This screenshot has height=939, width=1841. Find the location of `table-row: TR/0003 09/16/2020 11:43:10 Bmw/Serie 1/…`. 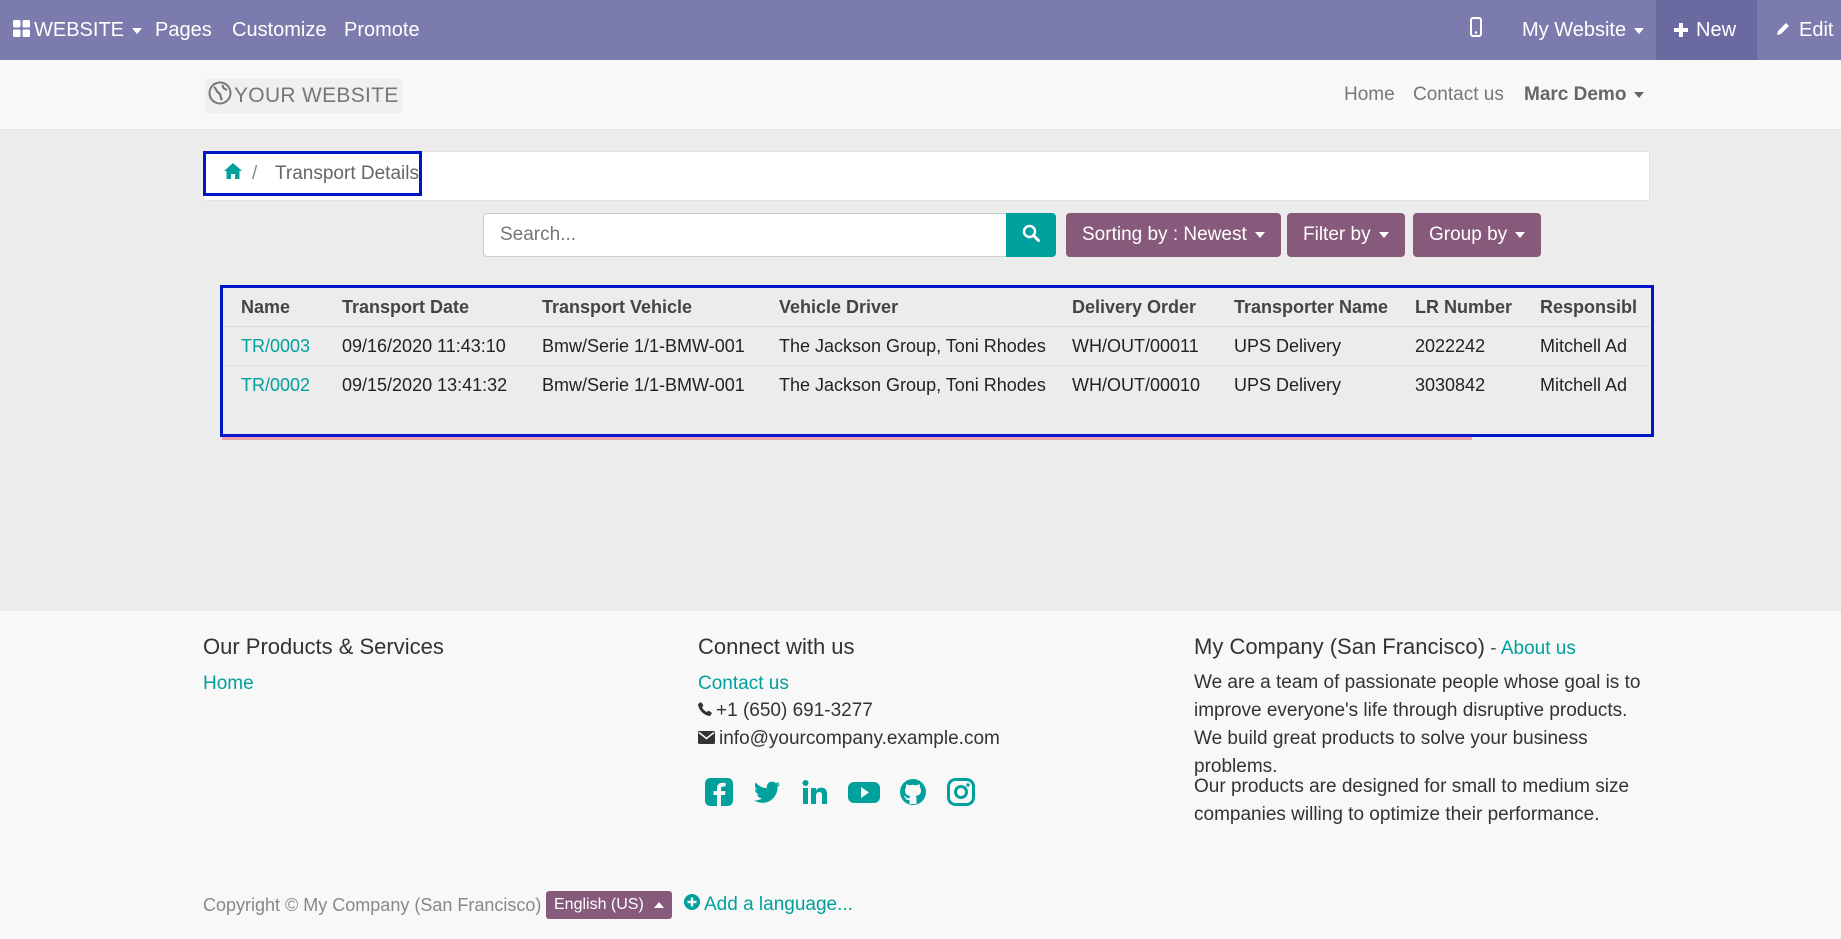

table-row: TR/0003 09/16/2020 11:43:10 Bmw/Serie 1/… is located at coordinates (936, 346).